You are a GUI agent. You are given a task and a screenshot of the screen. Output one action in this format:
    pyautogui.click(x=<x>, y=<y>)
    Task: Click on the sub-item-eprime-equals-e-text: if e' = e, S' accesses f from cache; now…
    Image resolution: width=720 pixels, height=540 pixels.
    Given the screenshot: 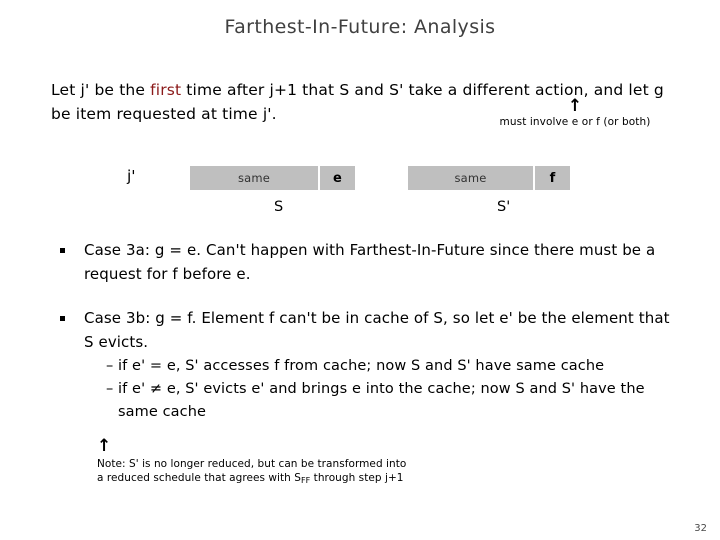 What is the action you would take?
    pyautogui.click(x=361, y=366)
    